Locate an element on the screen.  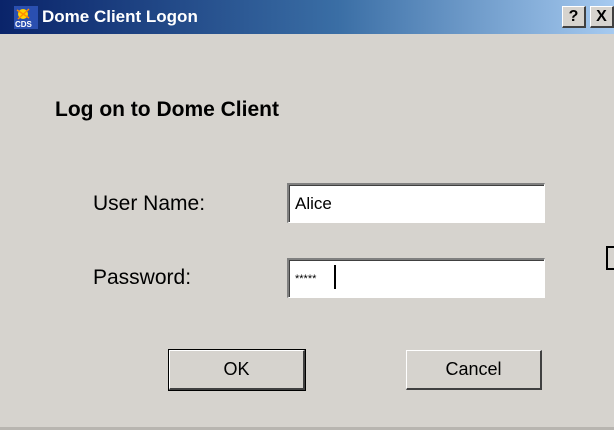
title-bar: CDS Dome Client Logon ? X is located at coordinates (307, 17).